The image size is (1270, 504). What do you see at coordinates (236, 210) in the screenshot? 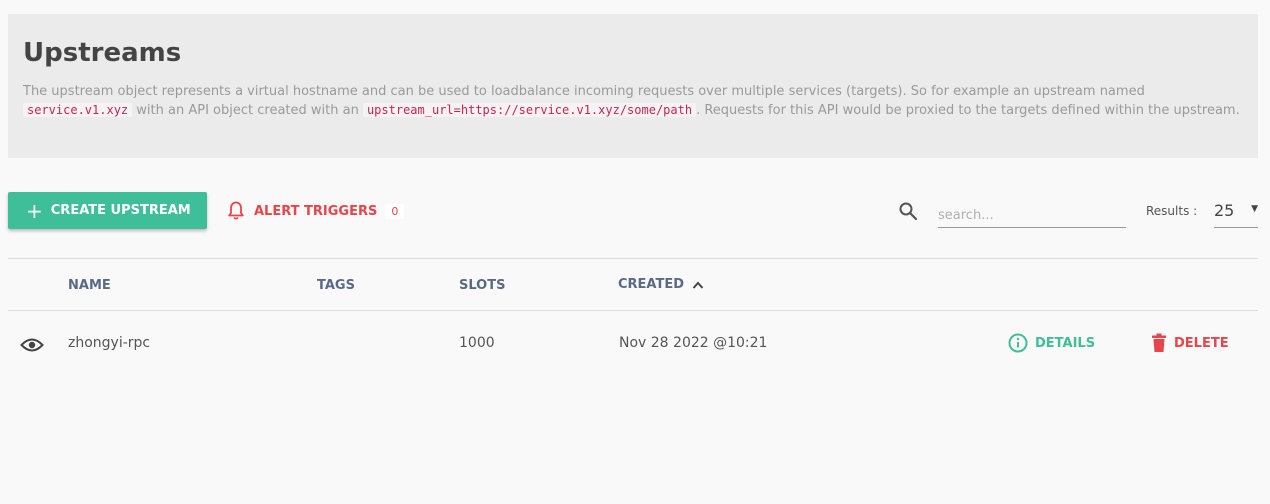
I see `bell-icon` at bounding box center [236, 210].